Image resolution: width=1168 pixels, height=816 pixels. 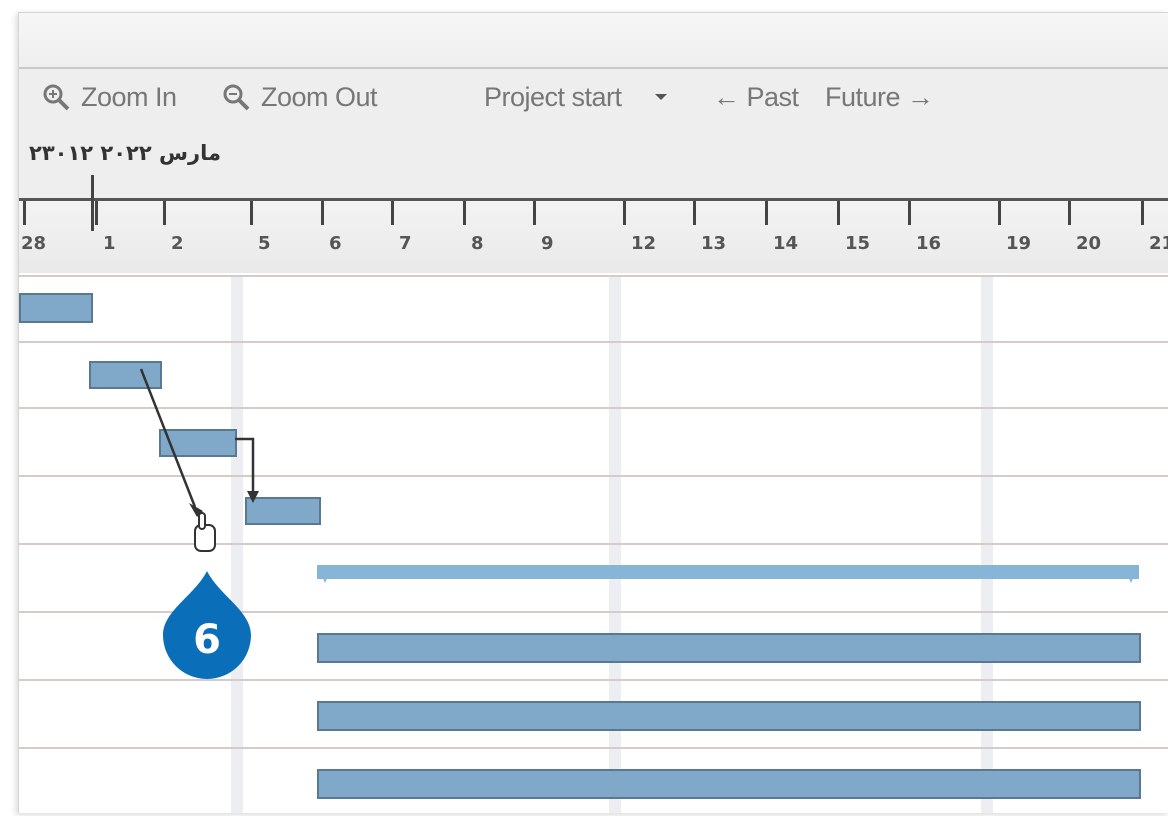 What do you see at coordinates (205, 532) in the screenshot?
I see `hand-cursor-icon` at bounding box center [205, 532].